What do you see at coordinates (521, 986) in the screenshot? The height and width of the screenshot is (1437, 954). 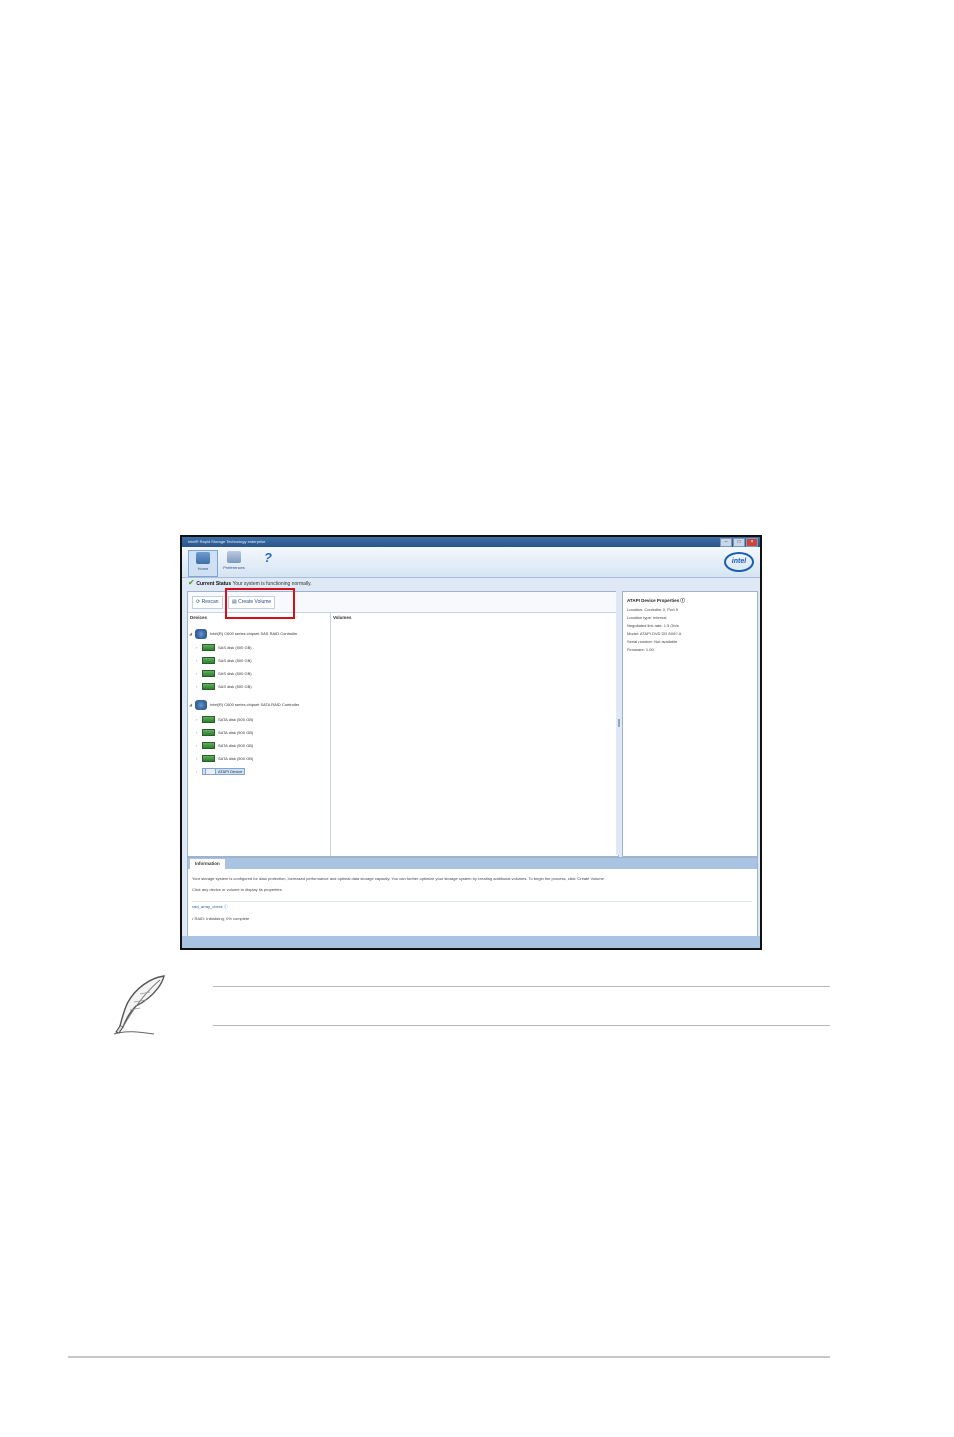 I see `note-divider-top` at bounding box center [521, 986].